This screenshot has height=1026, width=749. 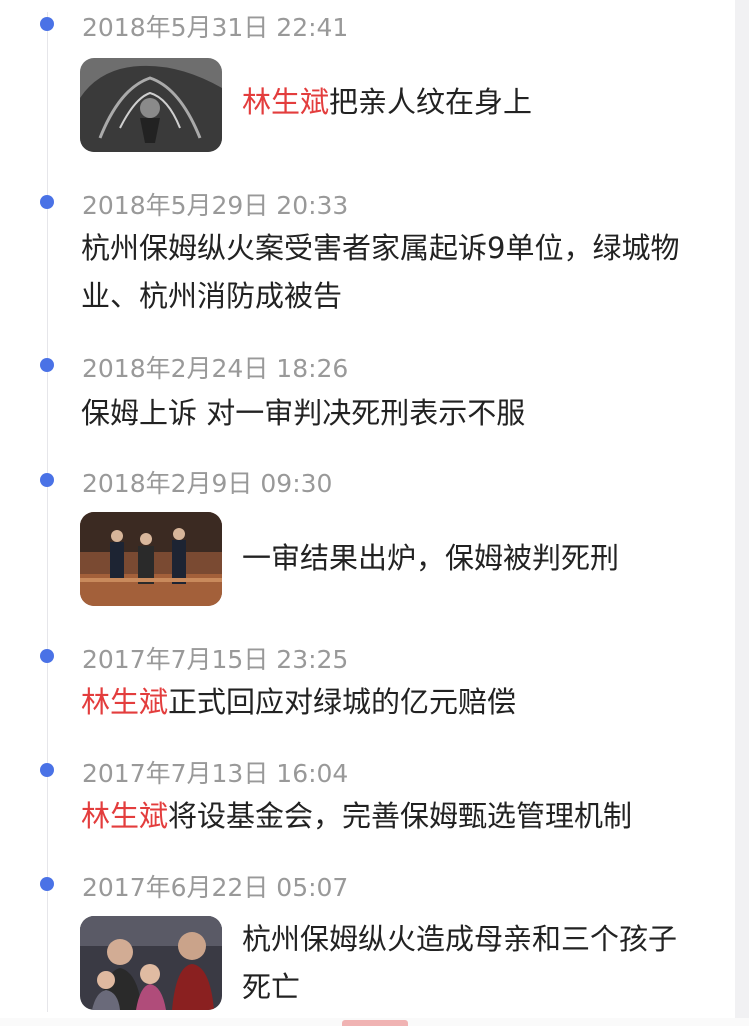 I want to click on bottom-tab-indicator, so click(x=375, y=1023).